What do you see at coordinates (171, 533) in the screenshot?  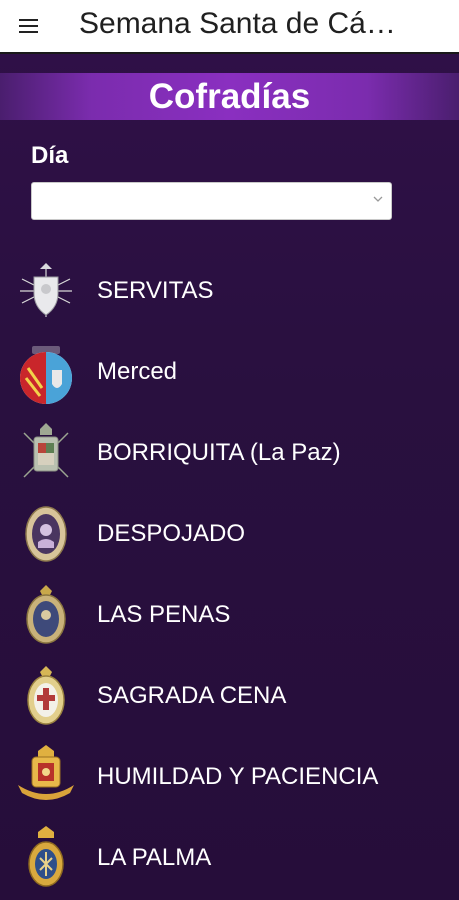 I see `list-item-label: DESPOJADO` at bounding box center [171, 533].